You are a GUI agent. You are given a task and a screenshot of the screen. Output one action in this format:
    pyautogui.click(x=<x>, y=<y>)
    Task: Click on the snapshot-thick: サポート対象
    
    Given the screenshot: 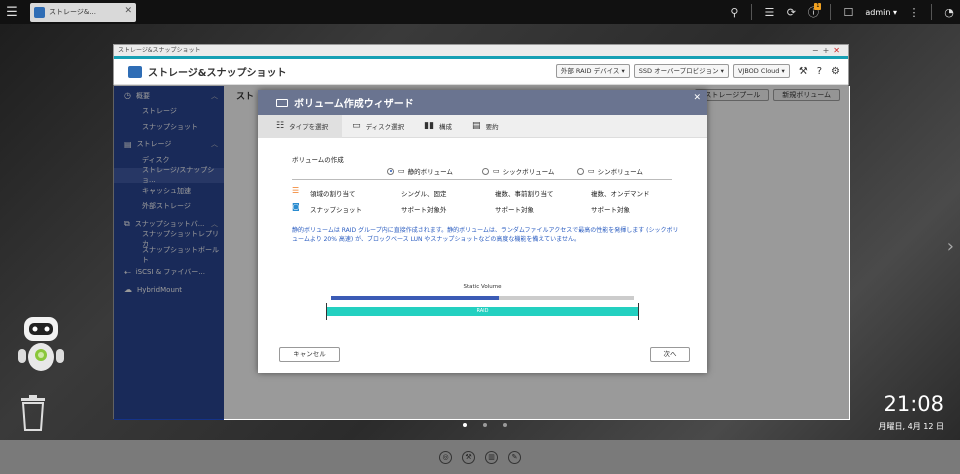 What is the action you would take?
    pyautogui.click(x=514, y=210)
    